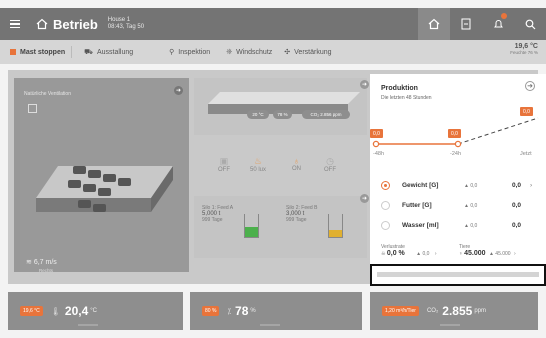  I want to click on water-status: ♁ ON, so click(296, 164).